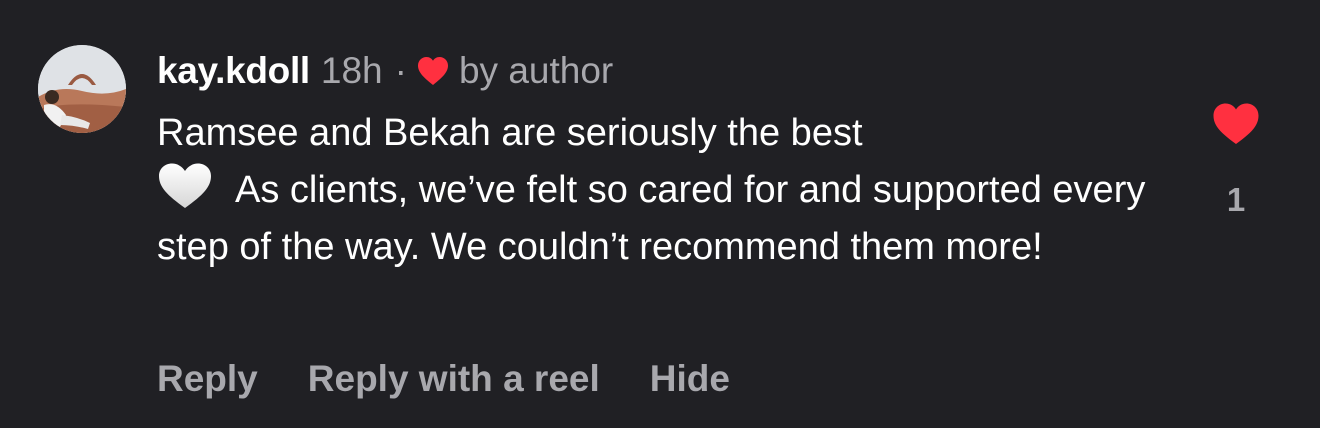  I want to click on white-heart-emoji-icon, so click(185, 185).